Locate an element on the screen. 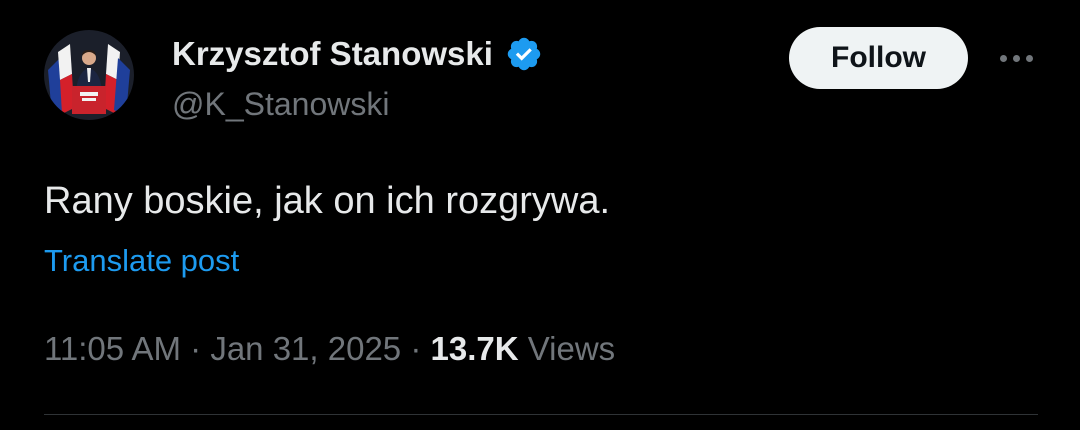 Image resolution: width=1080 pixels, height=430 pixels. post-time: 11:05 AM is located at coordinates (112, 348).